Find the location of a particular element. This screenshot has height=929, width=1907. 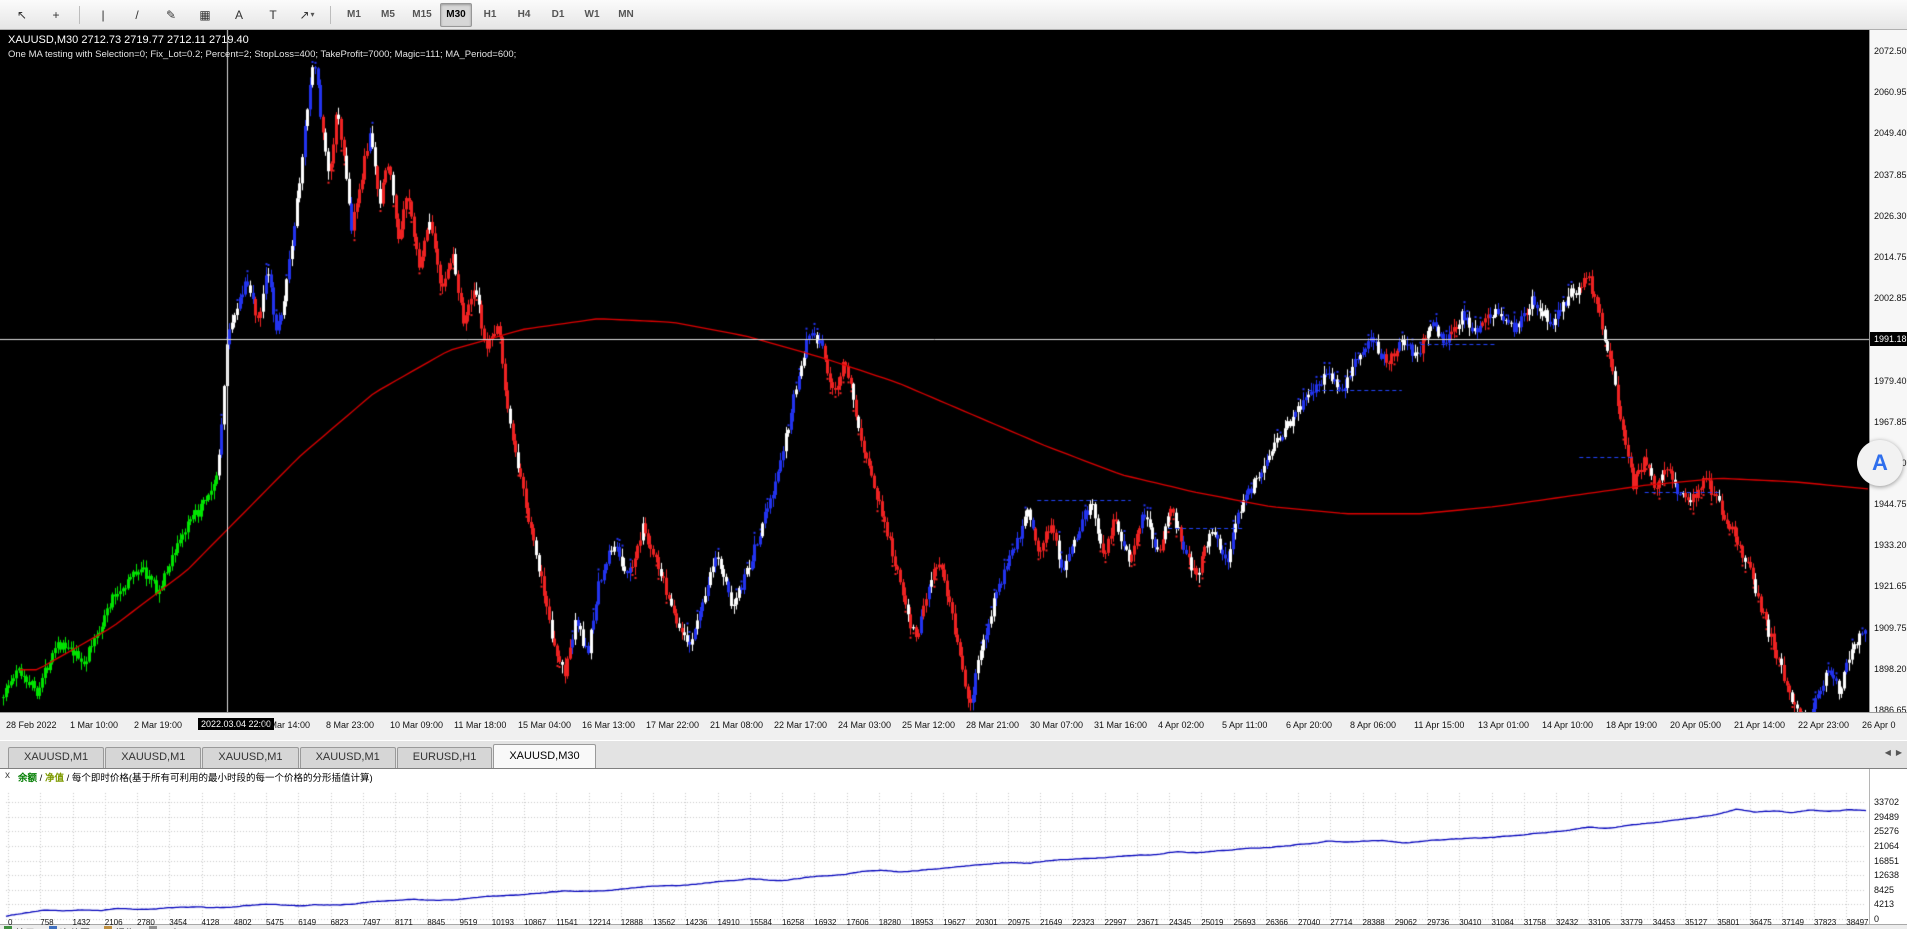

tester-x-axis-label: 36475 is located at coordinates (1760, 922).